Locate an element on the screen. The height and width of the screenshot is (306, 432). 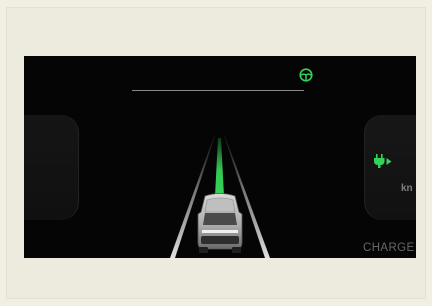
charge-mode-label: CHARGE is located at coordinates (389, 248).